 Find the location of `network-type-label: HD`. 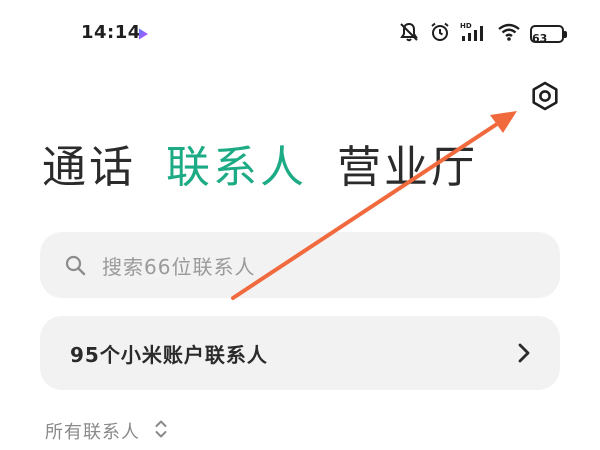

network-type-label: HD is located at coordinates (466, 26).